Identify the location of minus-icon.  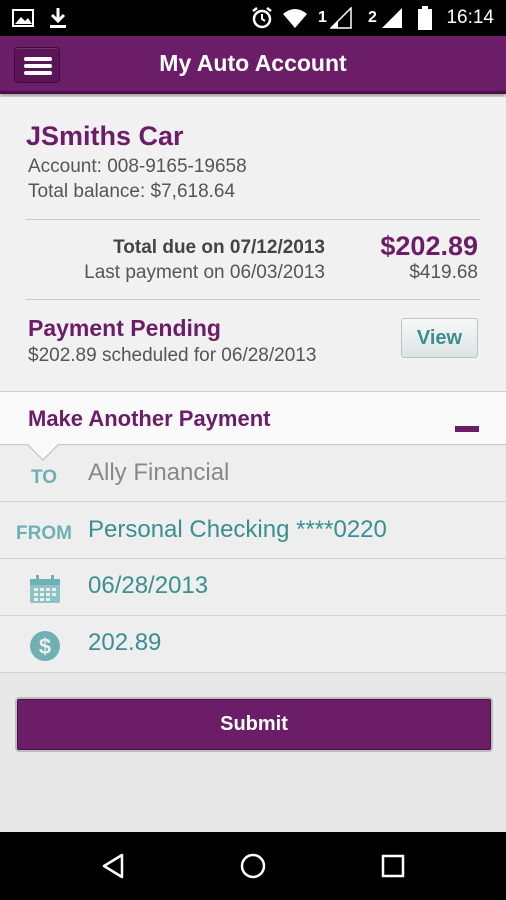
(467, 429).